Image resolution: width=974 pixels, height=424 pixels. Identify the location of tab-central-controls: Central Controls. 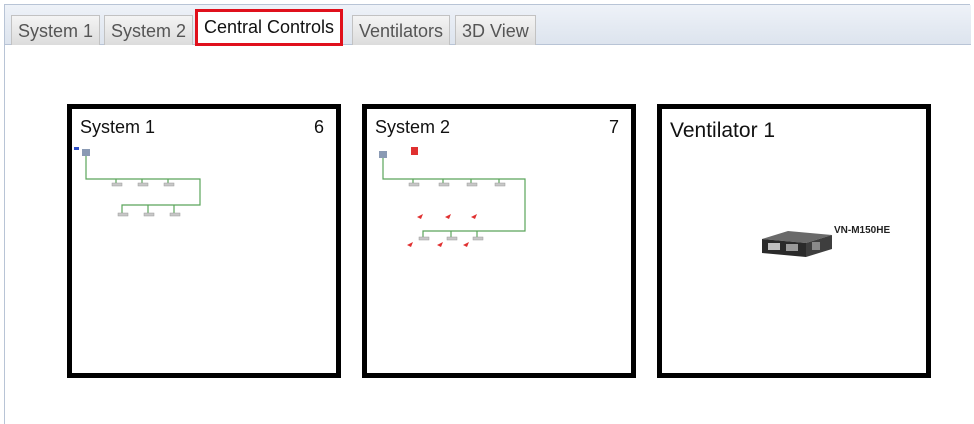
(269, 27).